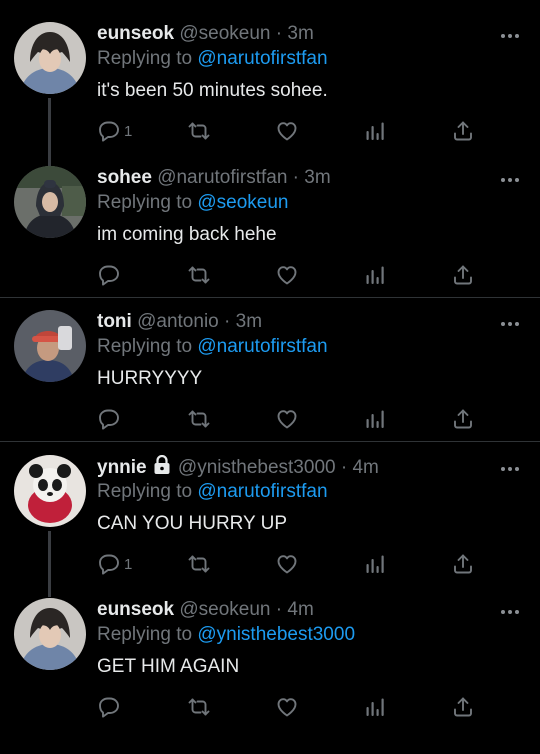 The width and height of the screenshot is (540, 754). I want to click on handle: @antonio, so click(178, 321).